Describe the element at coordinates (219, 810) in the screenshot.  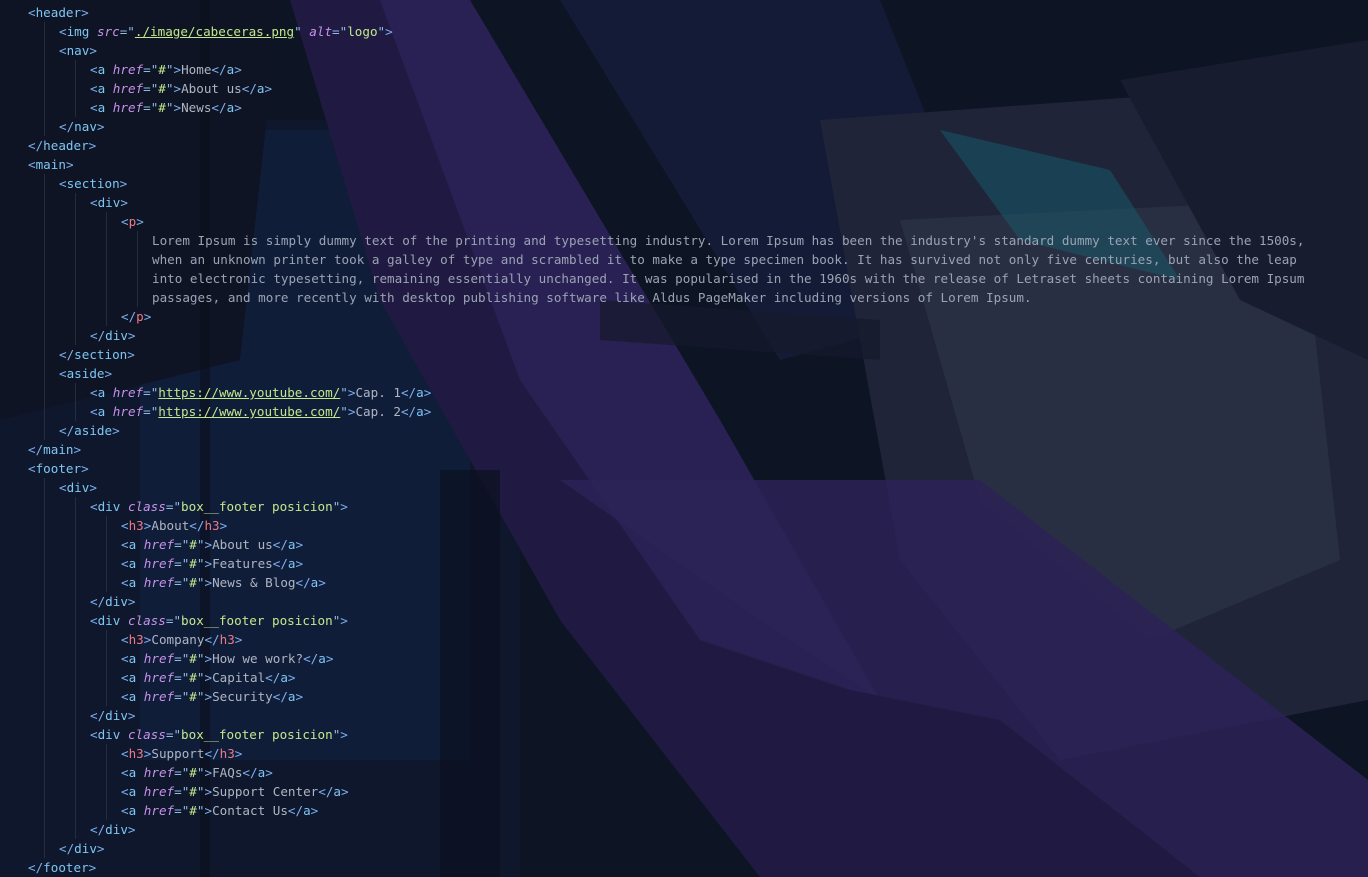
I see `code-line: <a href="#">Contact Us</a>` at that location.